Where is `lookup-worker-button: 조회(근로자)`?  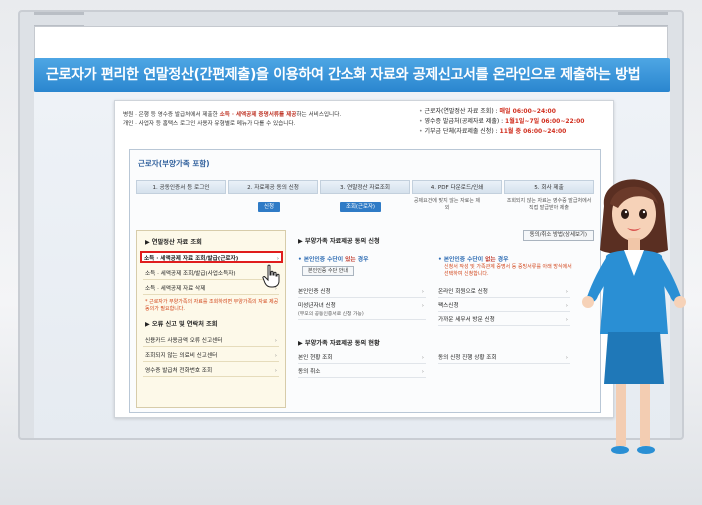 lookup-worker-button: 조회(근로자) is located at coordinates (361, 207).